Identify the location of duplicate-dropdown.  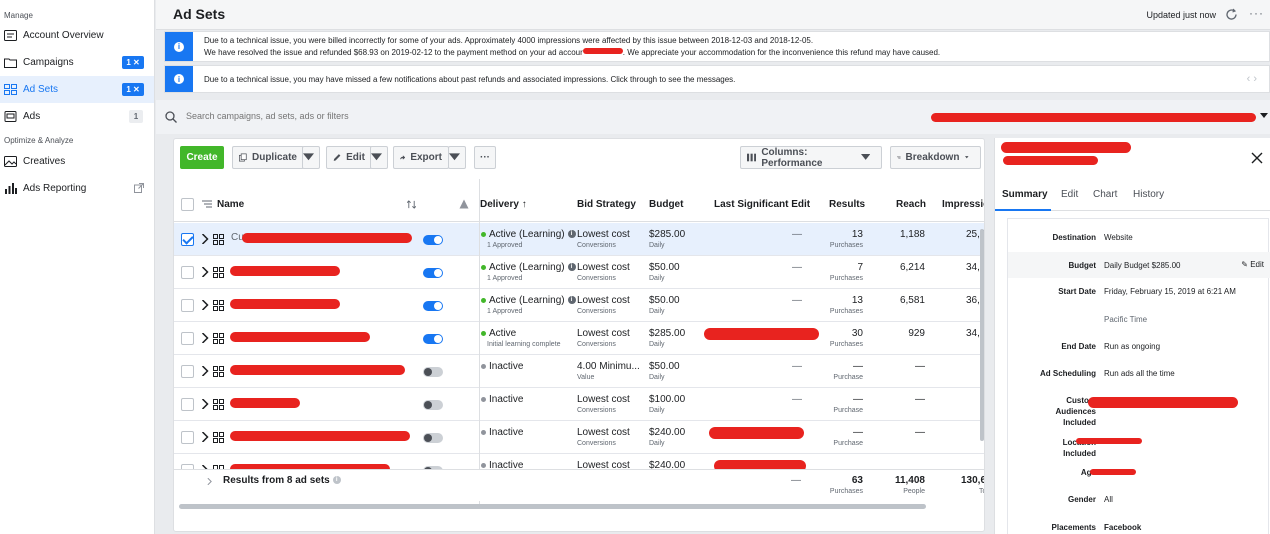
(311, 157).